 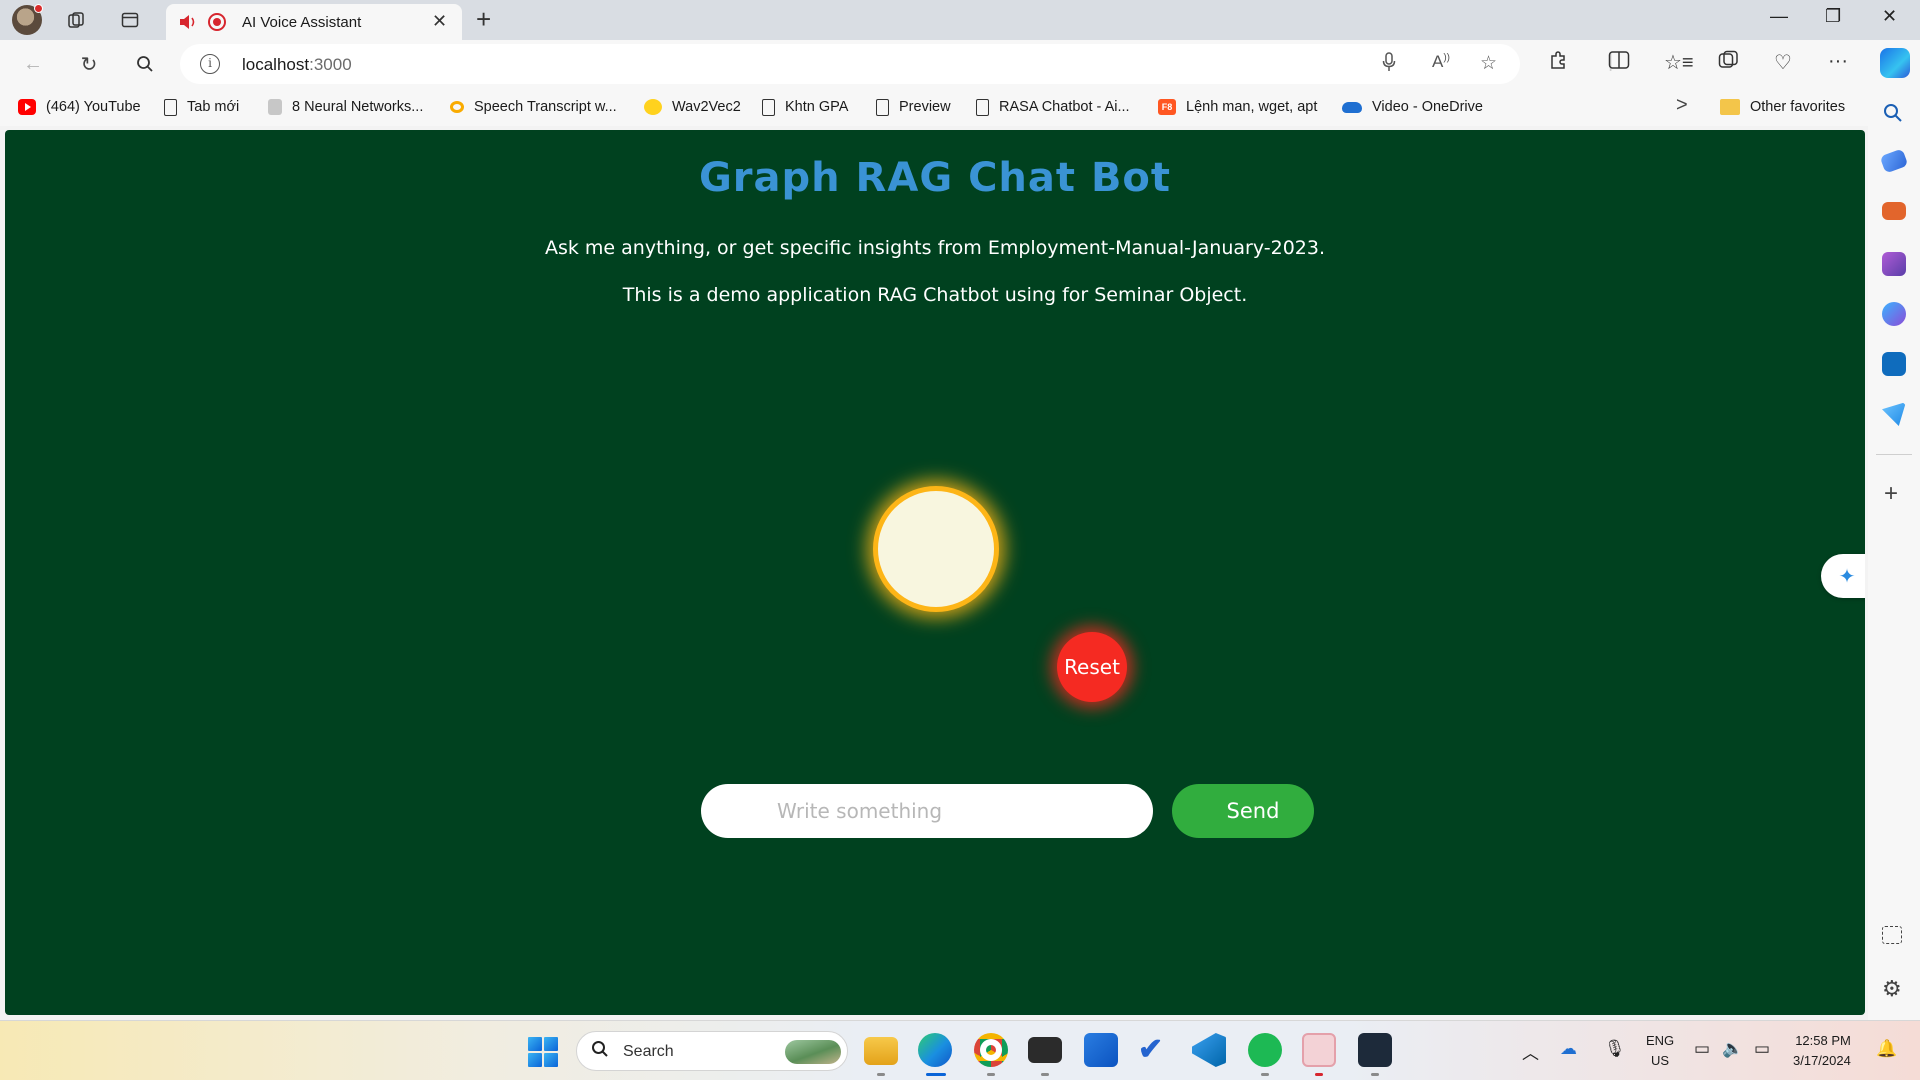 What do you see at coordinates (1782, 107) in the screenshot?
I see `other-favorites-folder: Other favorites` at bounding box center [1782, 107].